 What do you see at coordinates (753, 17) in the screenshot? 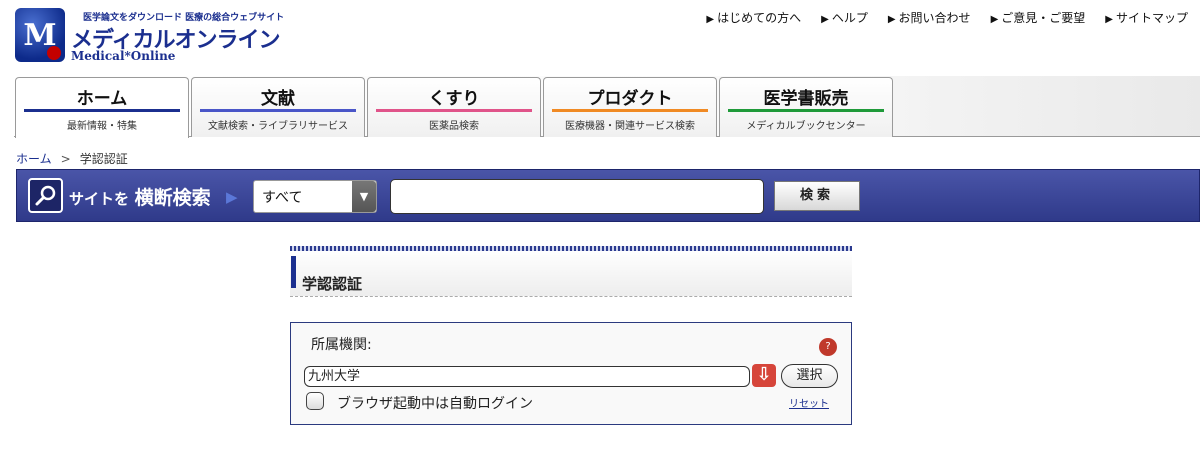
I see `link-first-time: はじめての方へ` at bounding box center [753, 17].